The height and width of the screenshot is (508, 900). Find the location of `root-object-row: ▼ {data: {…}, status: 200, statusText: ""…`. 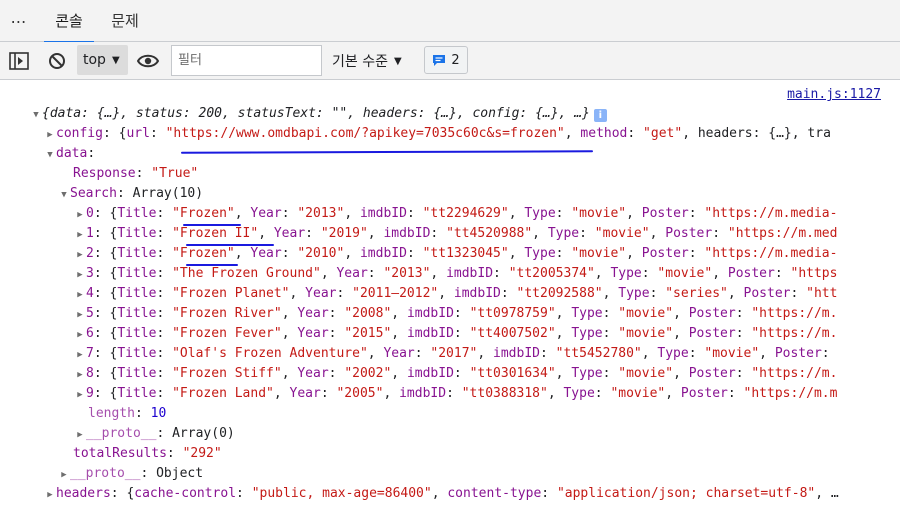

root-object-row: ▼ {data: {…}, status: 200, statusText: ""… is located at coordinates (465, 114).